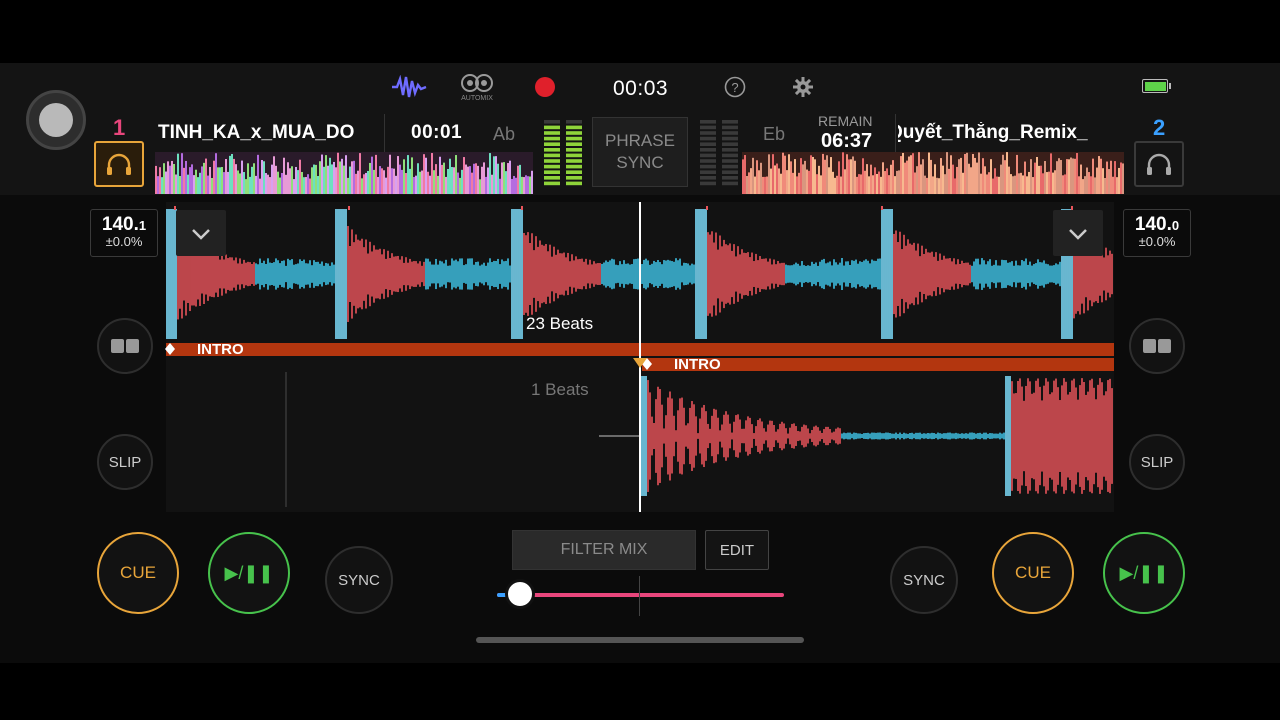 The width and height of the screenshot is (1280, 720). What do you see at coordinates (737, 550) in the screenshot?
I see `edit-button: EDIT` at bounding box center [737, 550].